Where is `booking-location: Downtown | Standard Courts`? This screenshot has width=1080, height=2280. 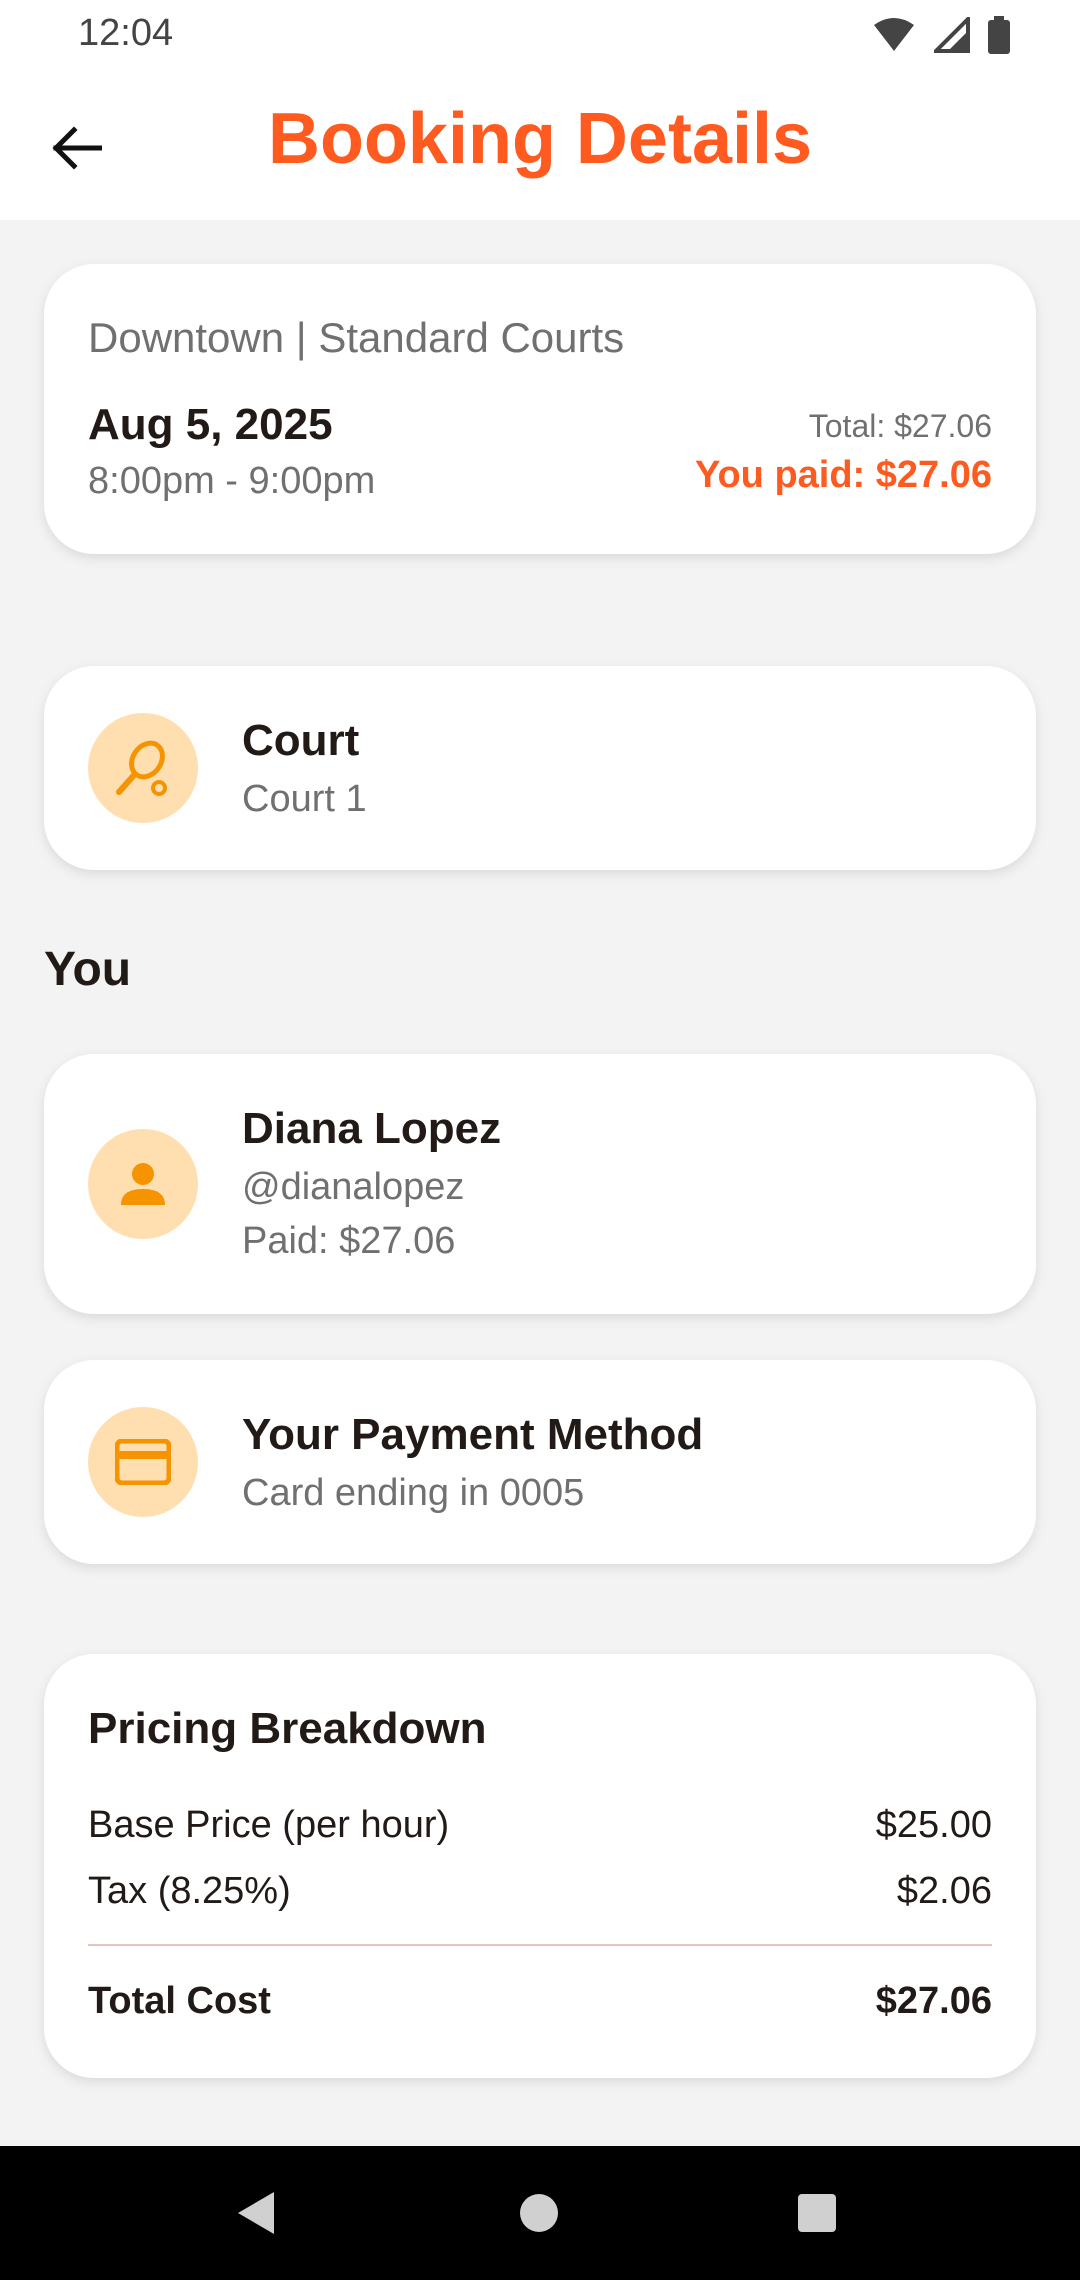
booking-location: Downtown | Standard Courts is located at coordinates (356, 337).